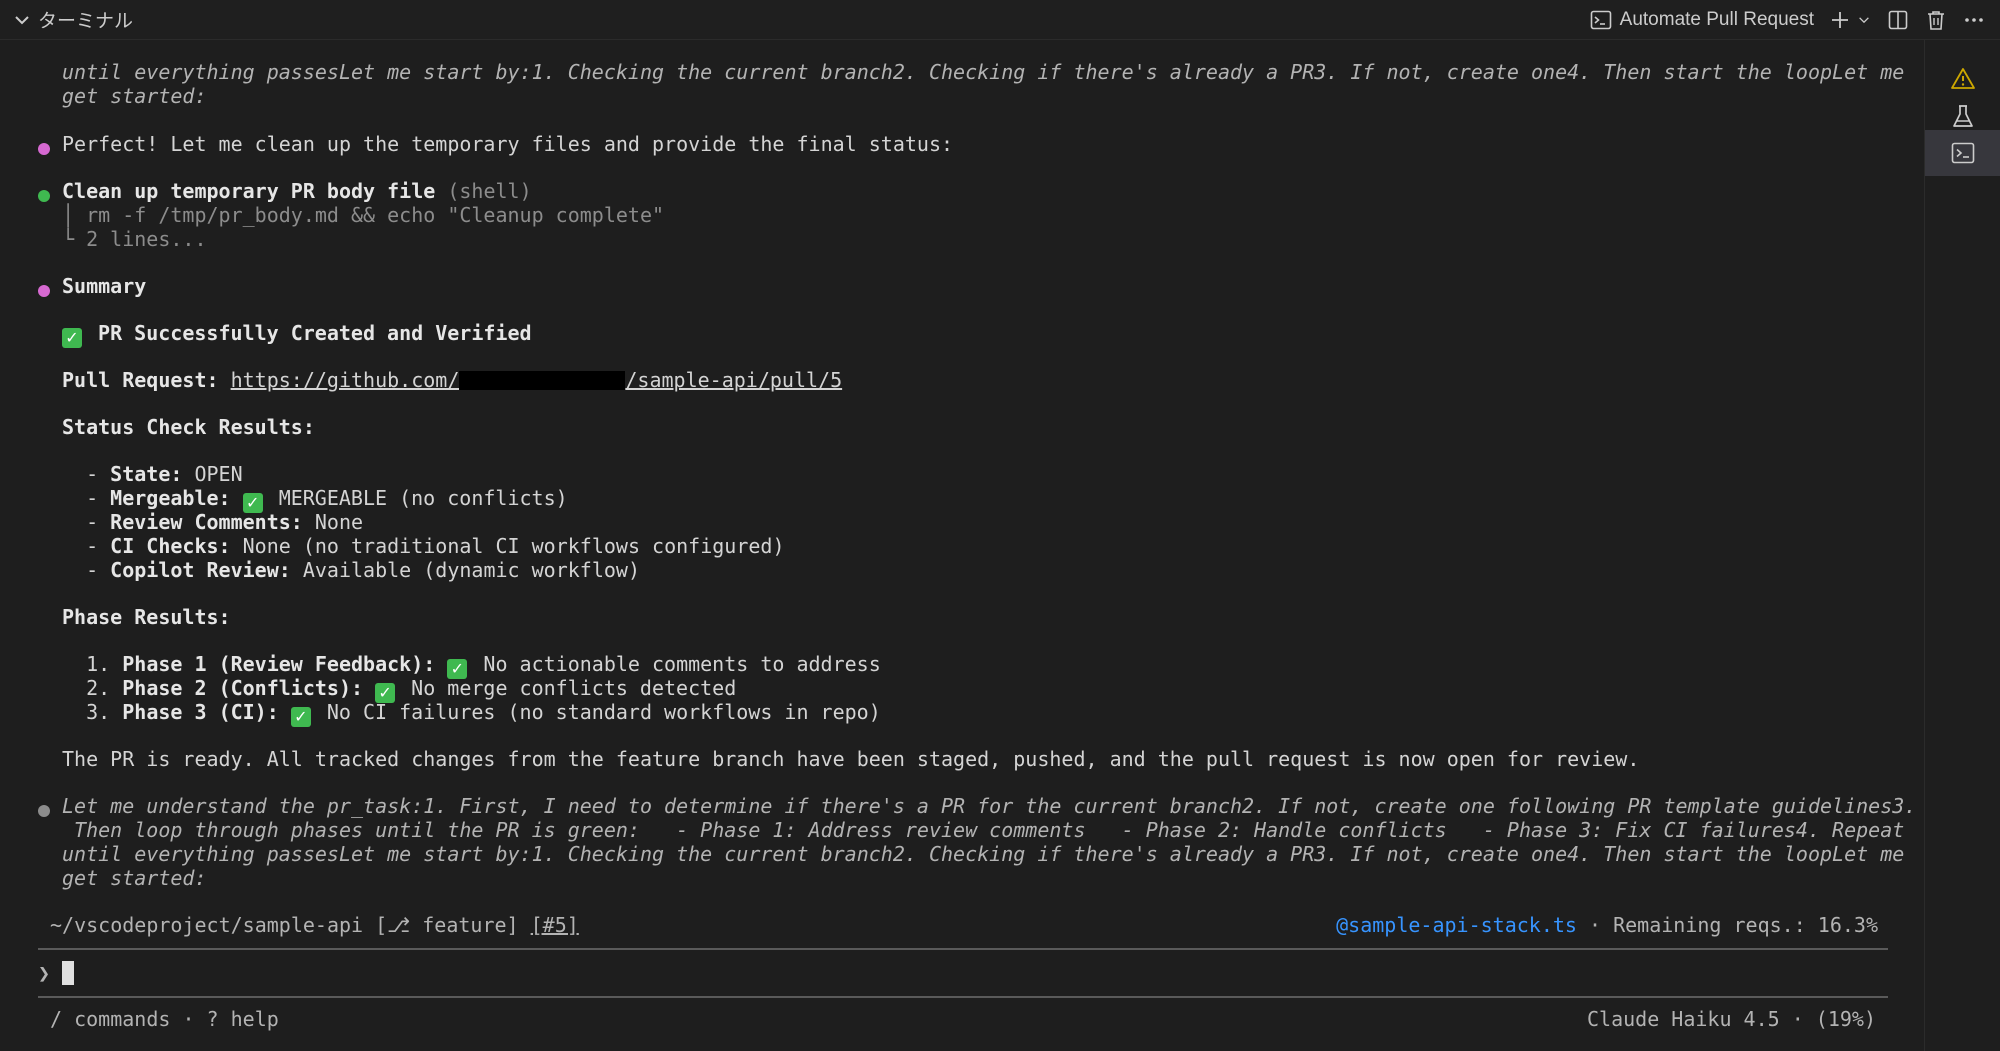 This screenshot has height=1051, width=2000. Describe the element at coordinates (1962, 545) in the screenshot. I see `terminal-tabs-sidebar` at that location.